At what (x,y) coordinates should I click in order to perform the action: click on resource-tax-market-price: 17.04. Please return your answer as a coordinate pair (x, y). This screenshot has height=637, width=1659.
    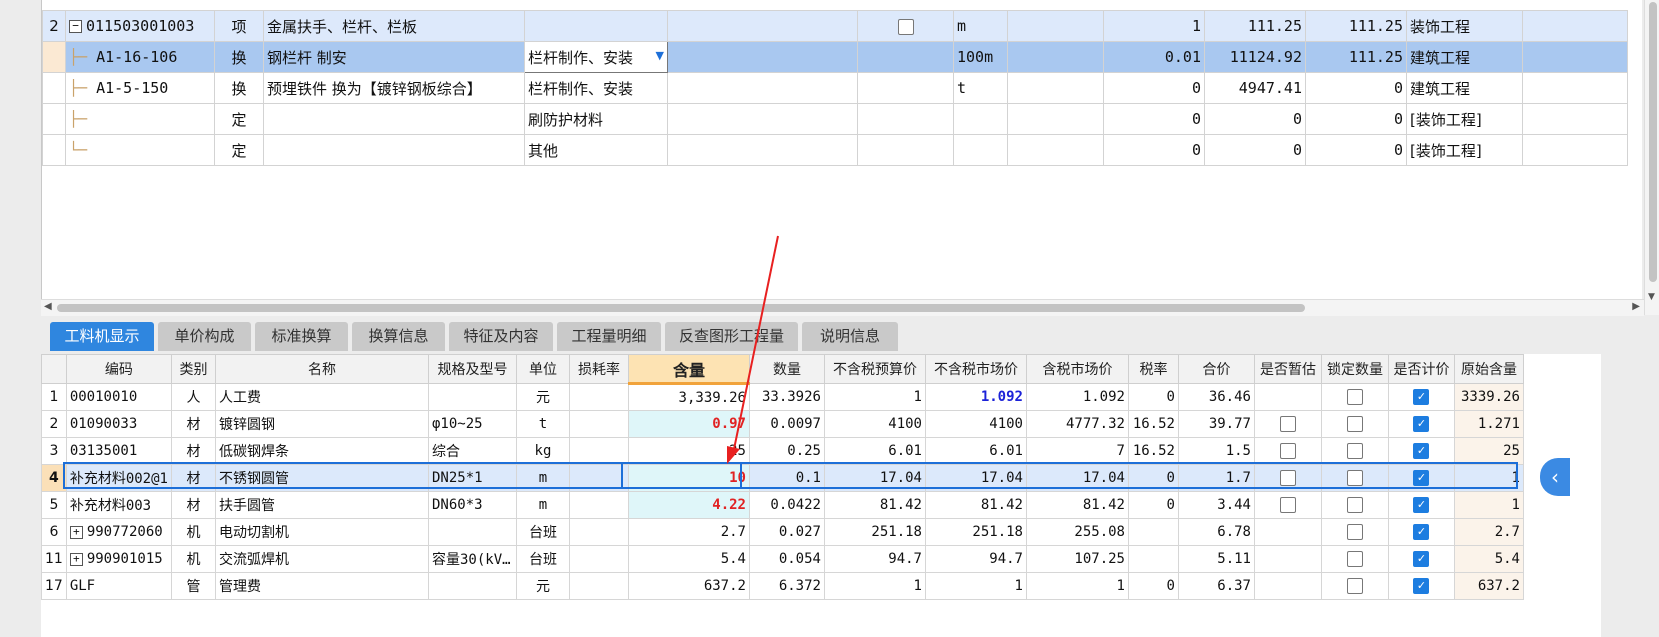
    Looking at the image, I should click on (1077, 478).